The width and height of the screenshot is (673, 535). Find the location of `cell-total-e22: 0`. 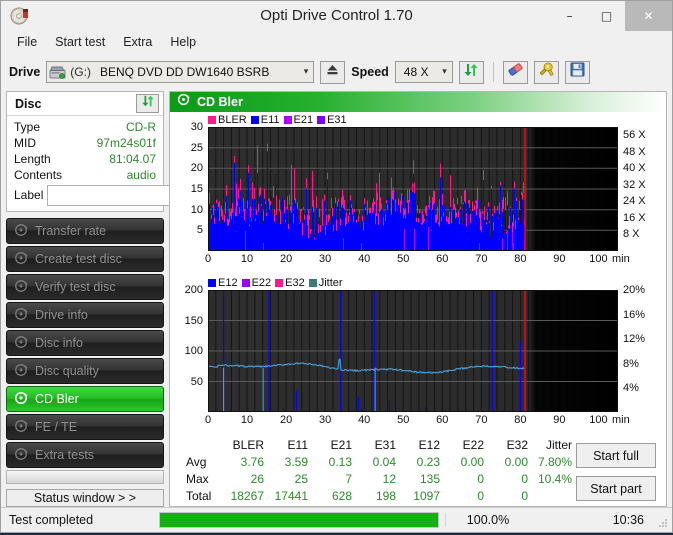

cell-total-e22: 0 is located at coordinates (480, 495).